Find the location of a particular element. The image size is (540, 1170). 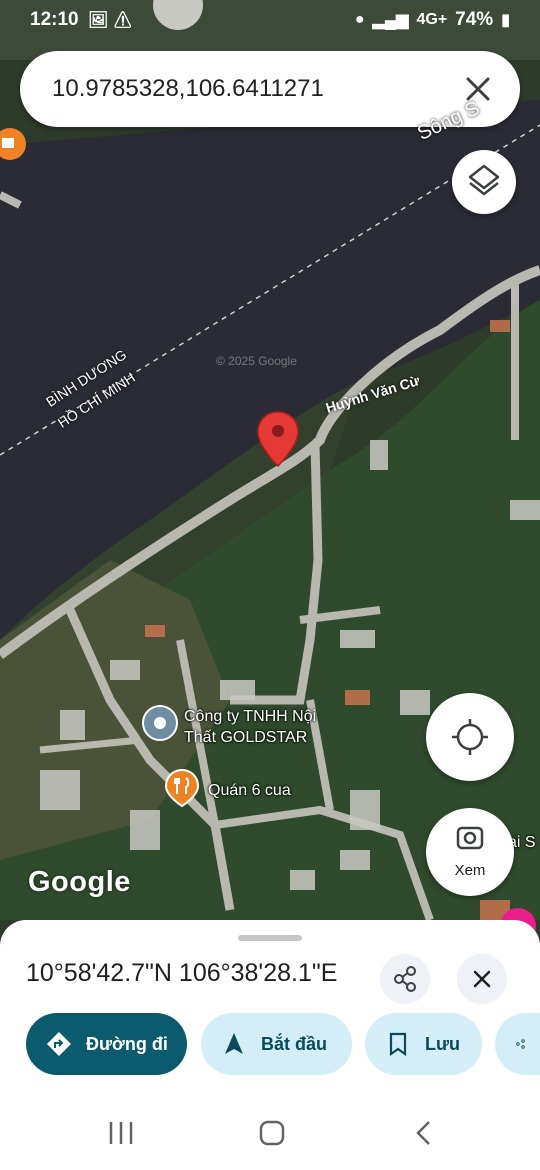

camera-lens-icon is located at coordinates (470, 838).